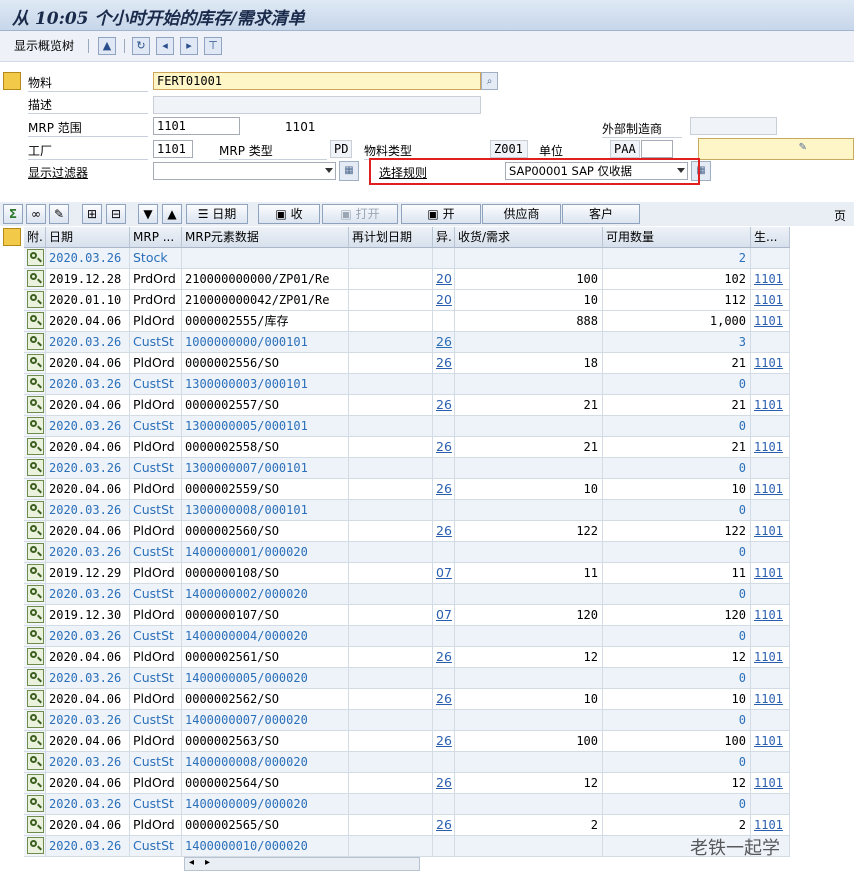 This screenshot has height=882, width=854. I want to click on customer-button: 客户, so click(601, 214).